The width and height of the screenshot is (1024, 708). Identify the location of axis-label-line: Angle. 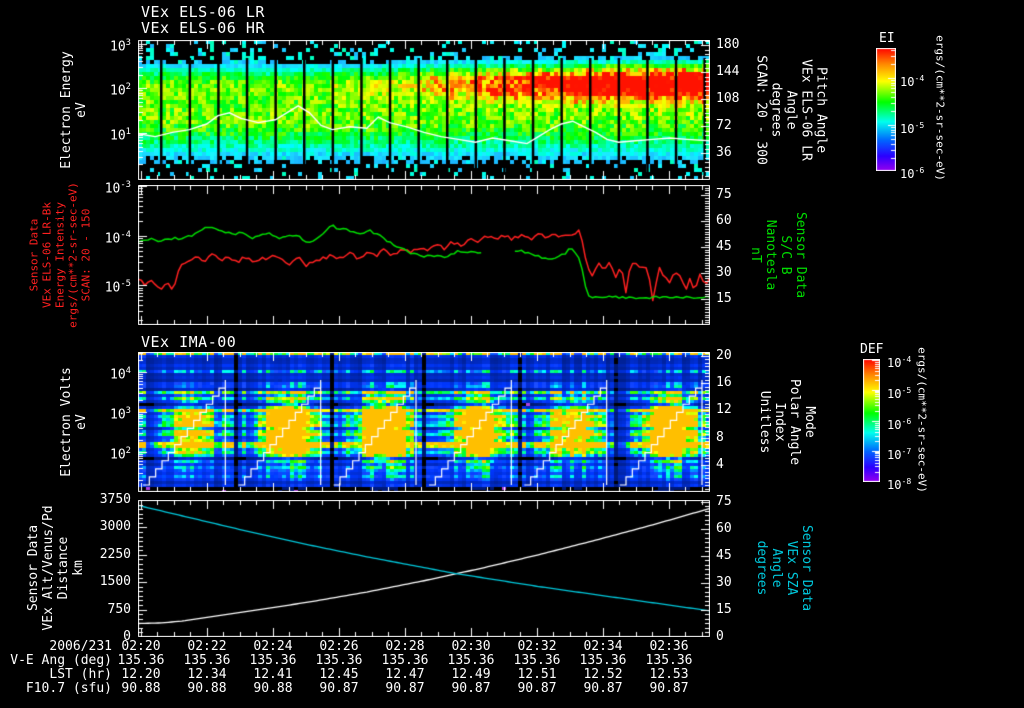
(791, 110).